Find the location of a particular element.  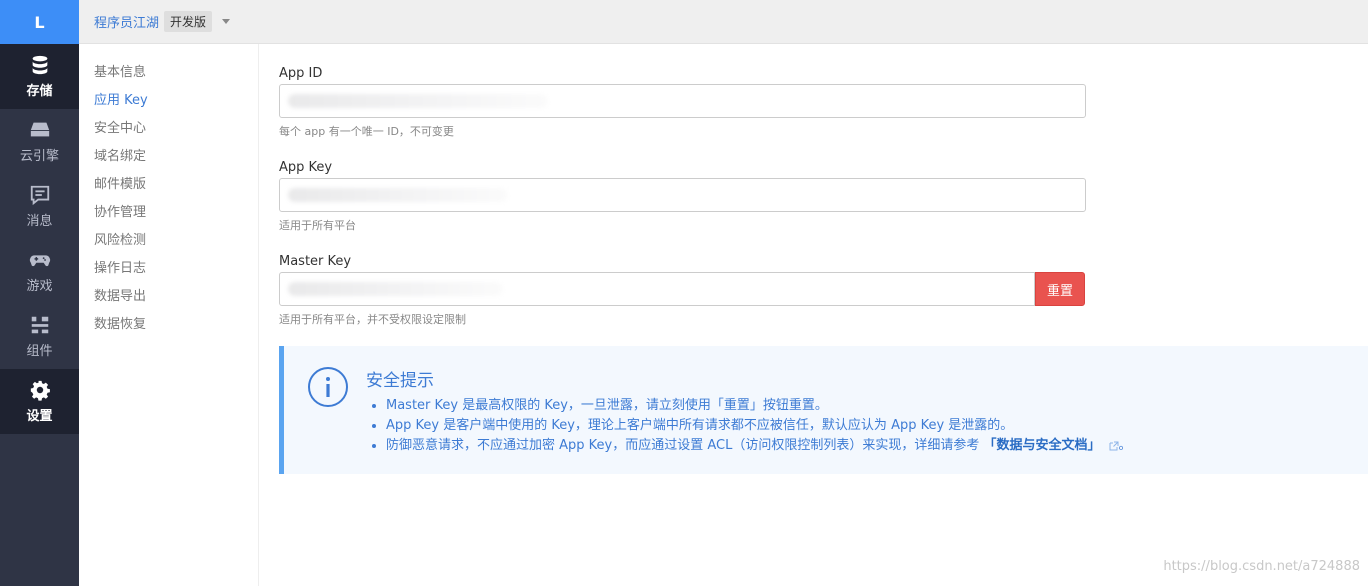

subnav-item-risk-detection: 风险检测 is located at coordinates (168, 241).